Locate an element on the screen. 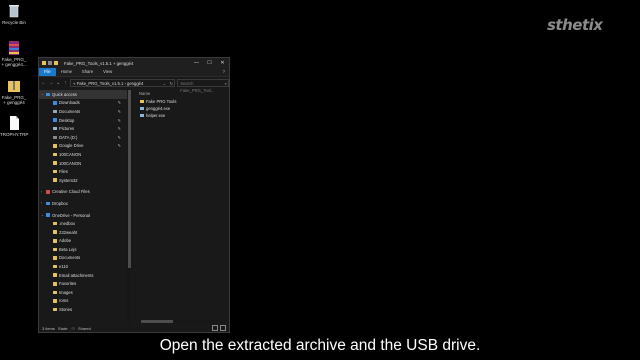 The width and height of the screenshot is (640, 360). nav-item: › Creative Cloud Files is located at coordinates (83, 192).